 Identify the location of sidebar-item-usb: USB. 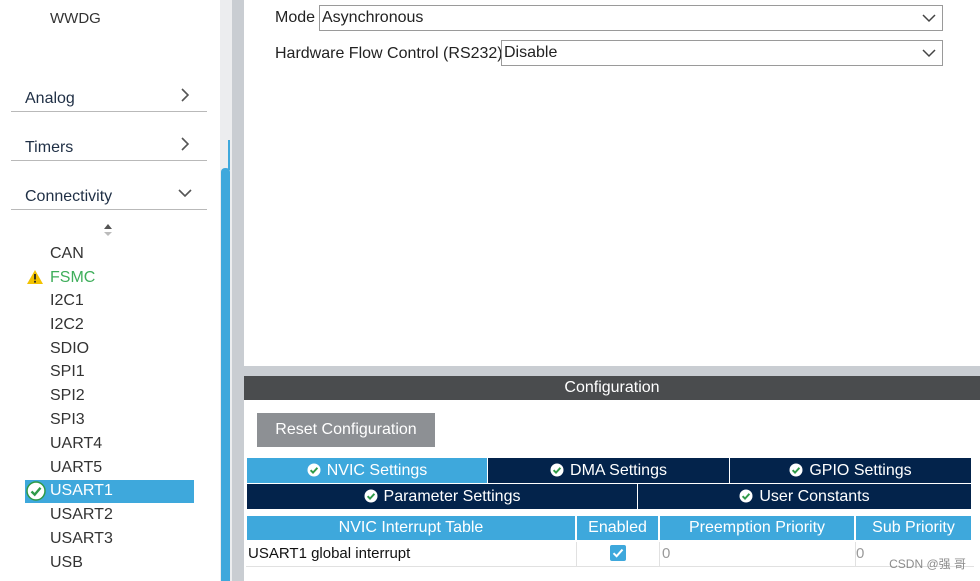
(66, 563).